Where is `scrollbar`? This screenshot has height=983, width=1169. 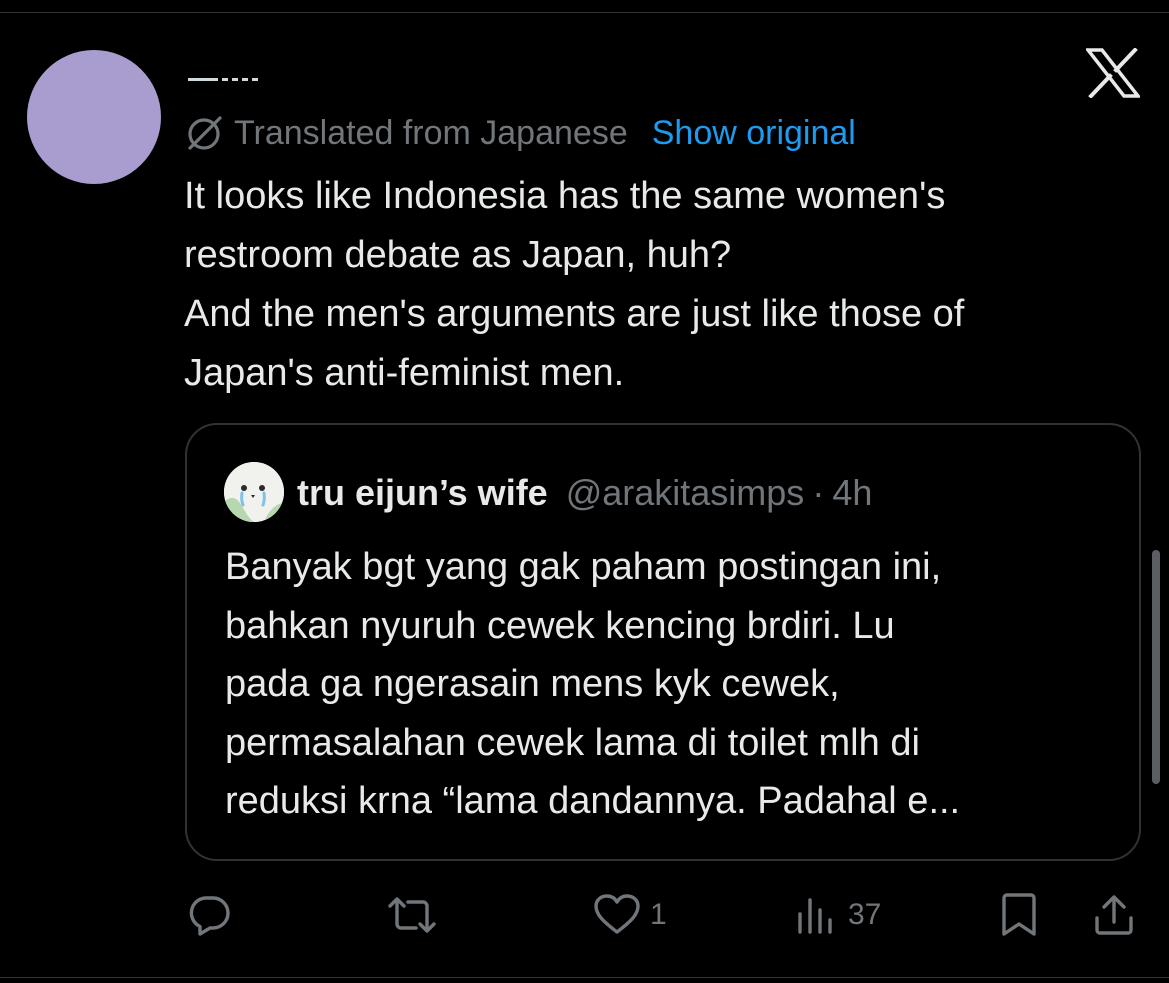
scrollbar is located at coordinates (1156, 667).